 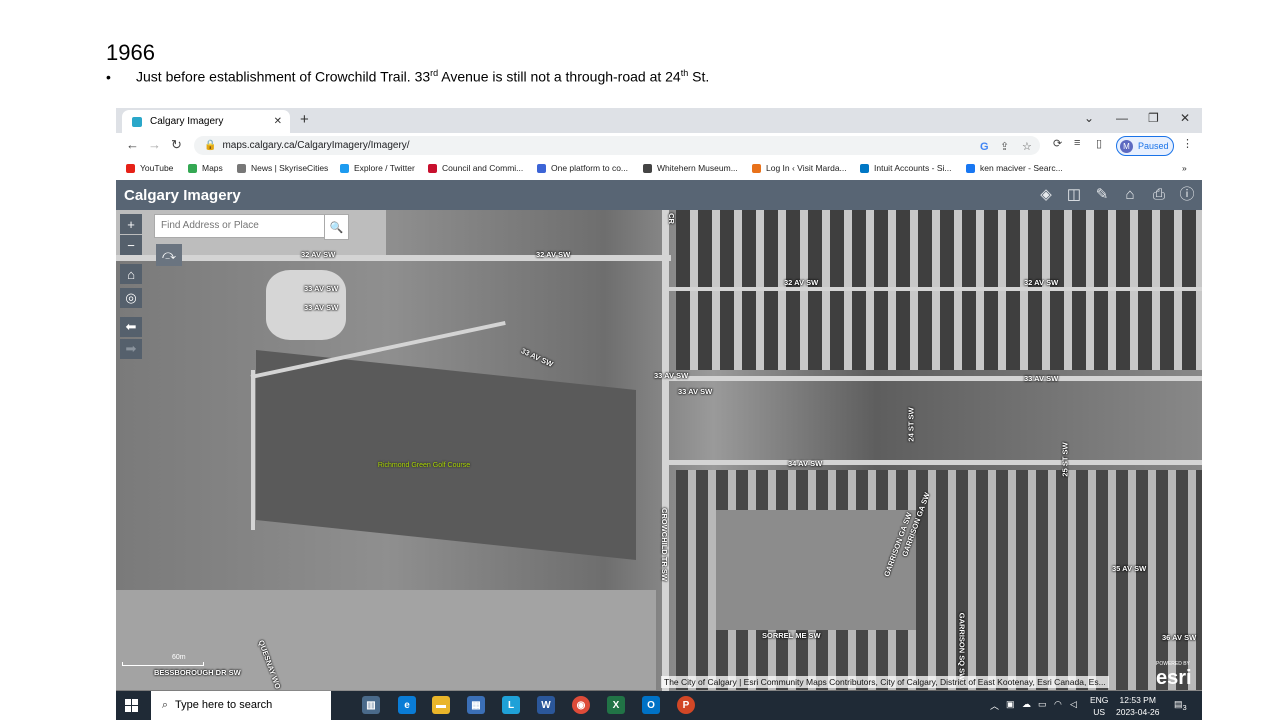 I want to click on profile-status: Paused, so click(x=1153, y=146).